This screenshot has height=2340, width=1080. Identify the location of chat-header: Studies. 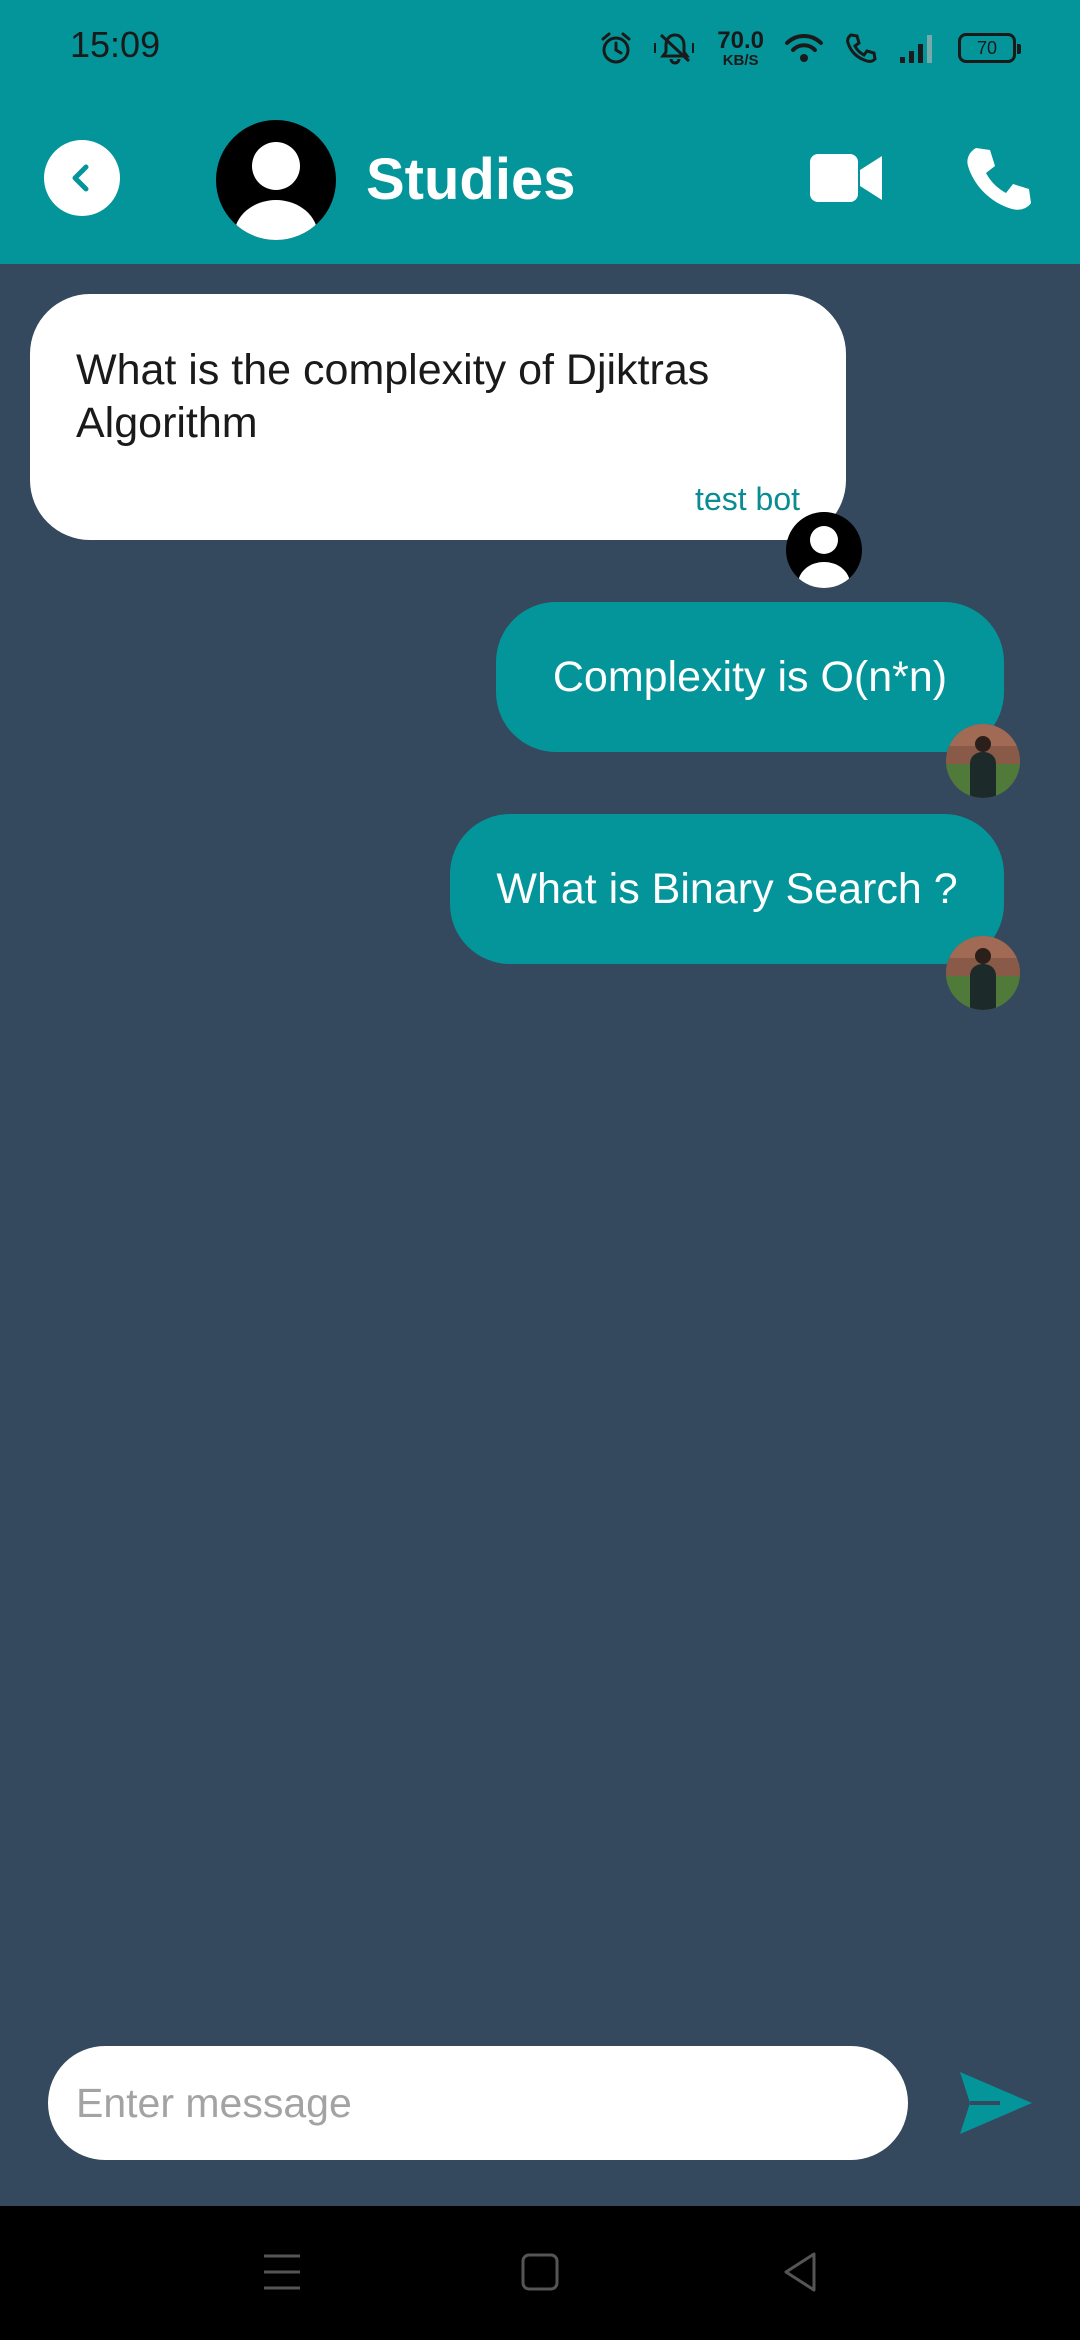
(540, 180).